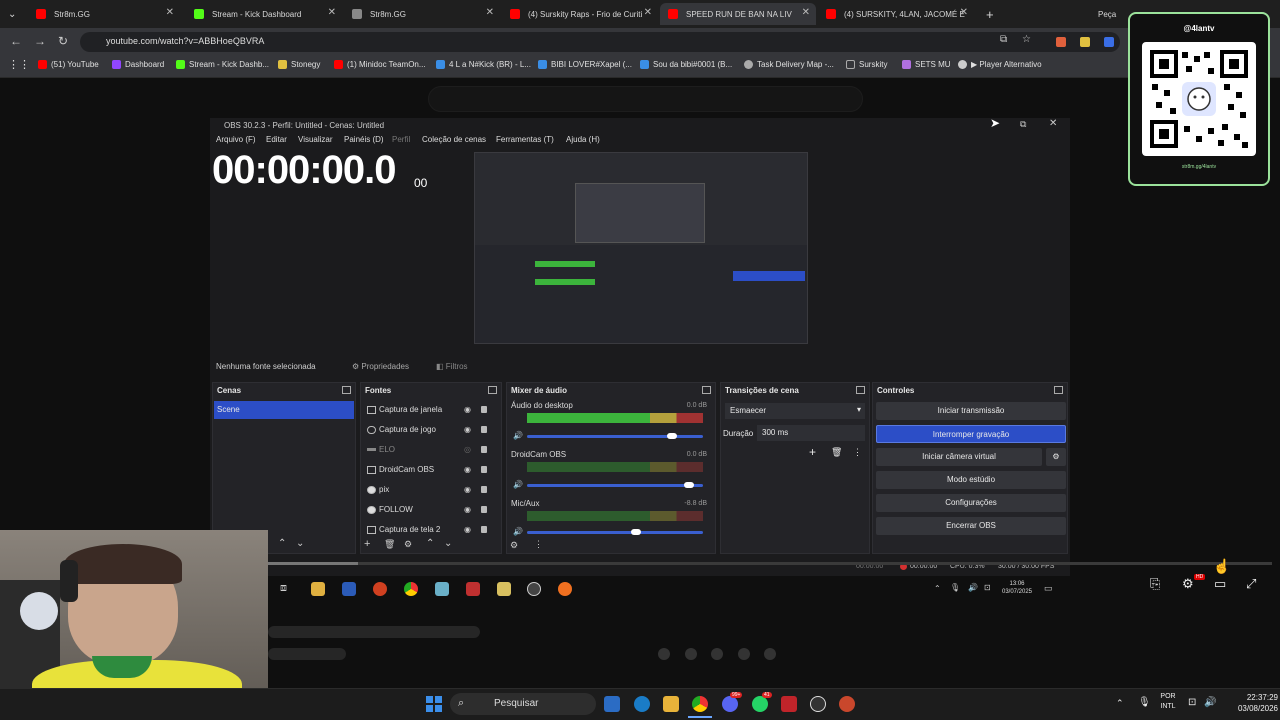 This screenshot has height=720, width=1280. I want to click on forward-icon: →, so click(40, 41).